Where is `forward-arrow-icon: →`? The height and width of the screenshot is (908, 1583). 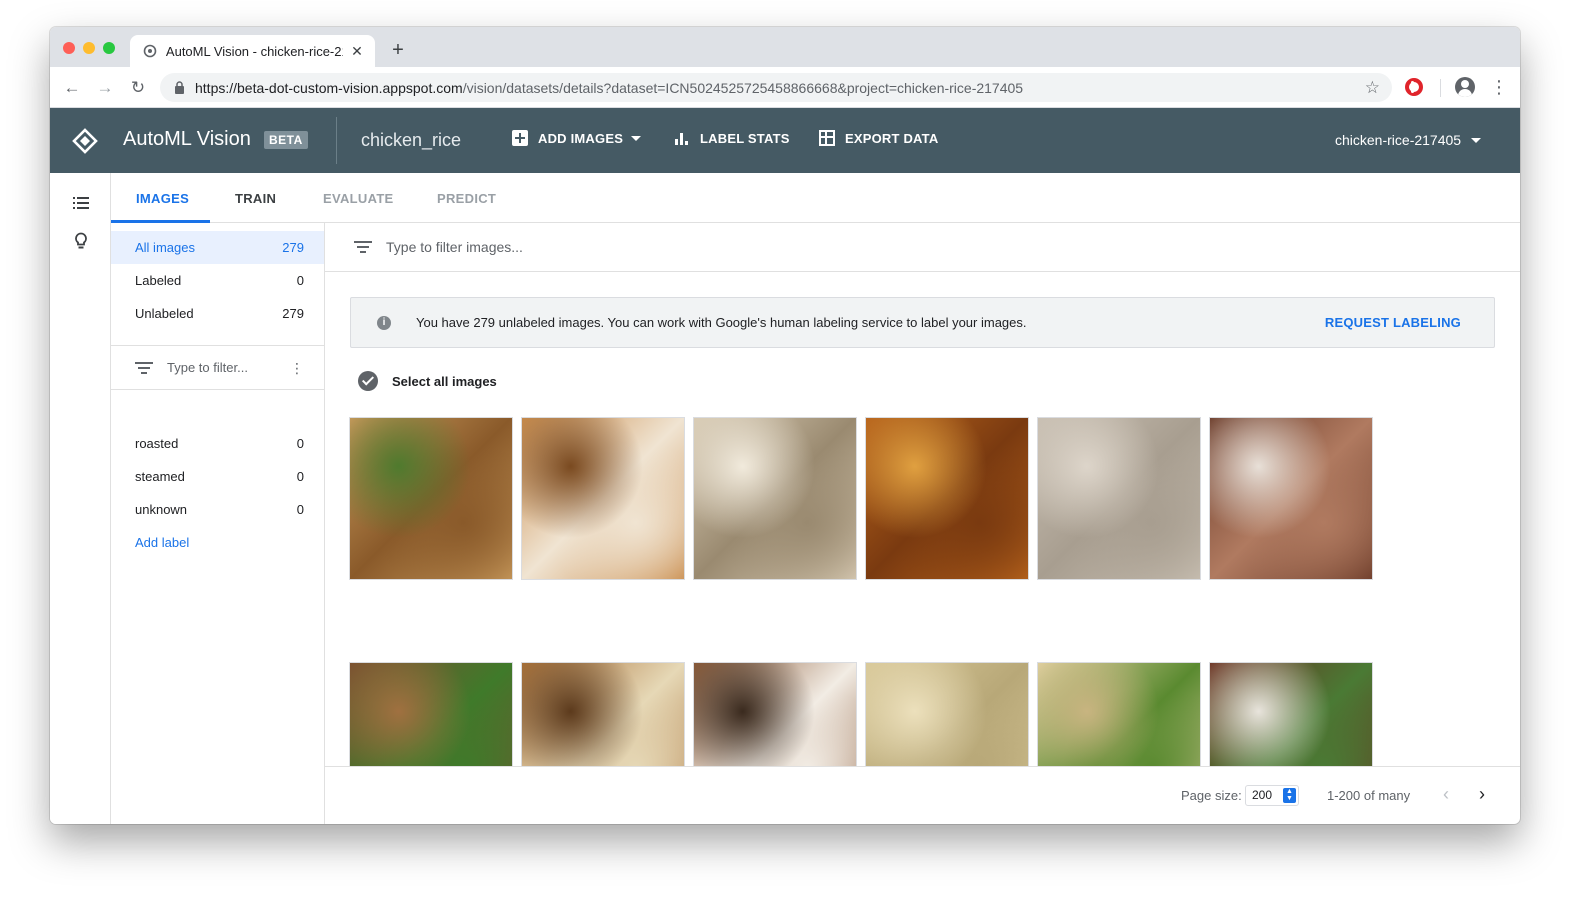 forward-arrow-icon: → is located at coordinates (105, 88).